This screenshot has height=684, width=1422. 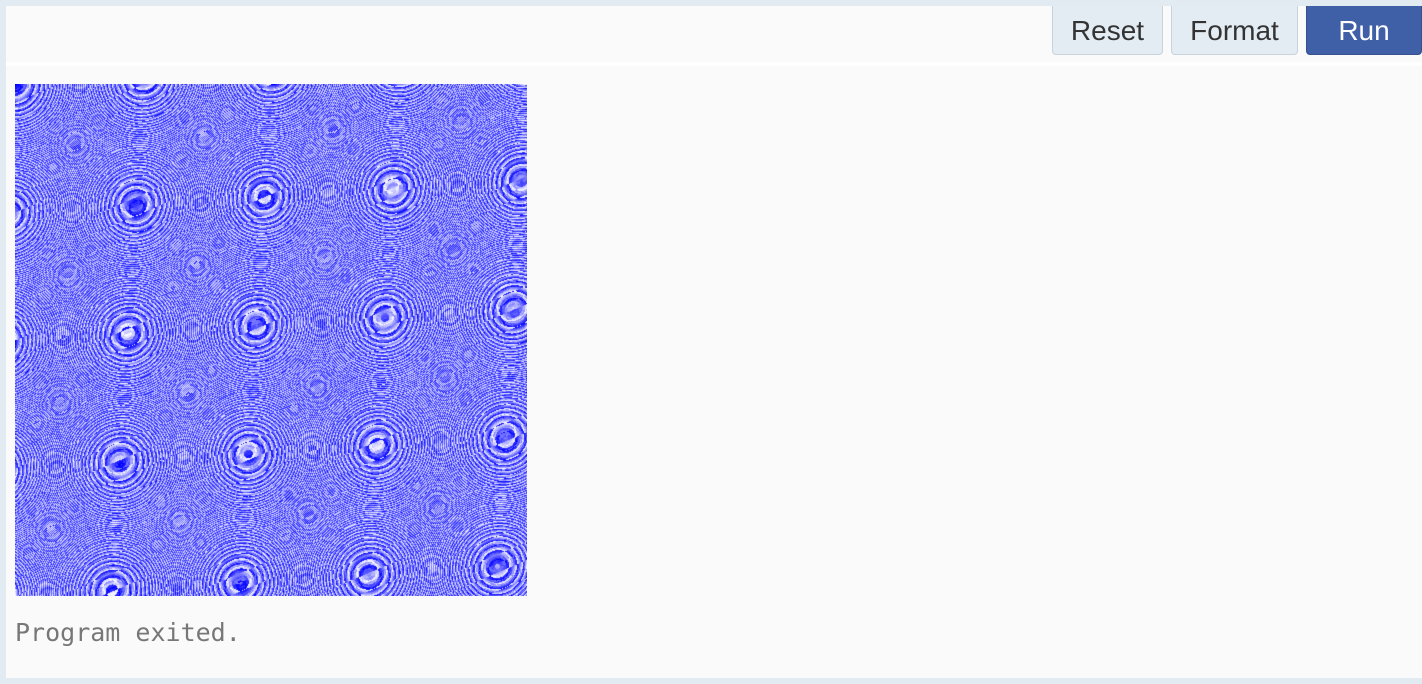 What do you see at coordinates (1364, 30) in the screenshot?
I see `run-button: Run` at bounding box center [1364, 30].